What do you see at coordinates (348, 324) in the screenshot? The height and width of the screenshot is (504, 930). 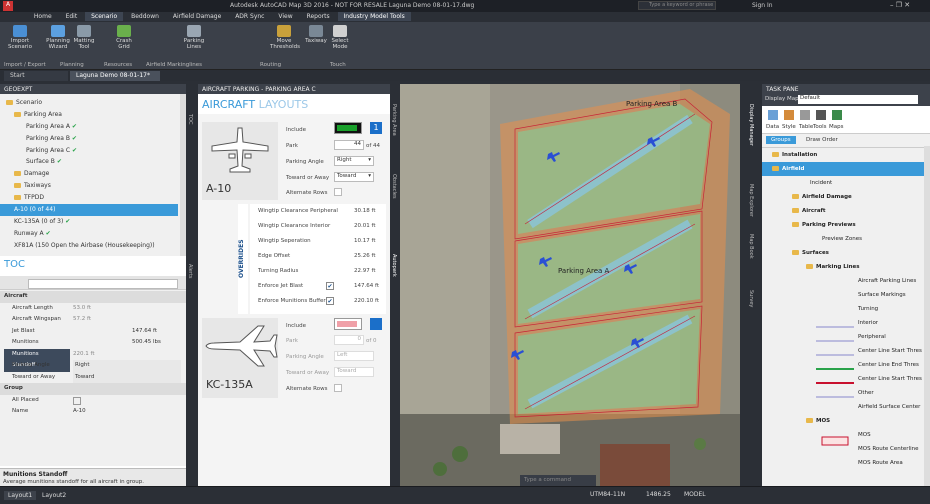 I see `kc-color-swatch` at bounding box center [348, 324].